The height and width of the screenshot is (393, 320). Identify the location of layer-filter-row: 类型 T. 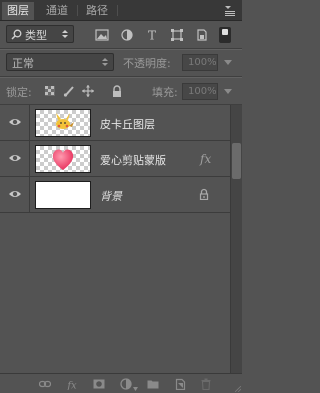
(121, 35).